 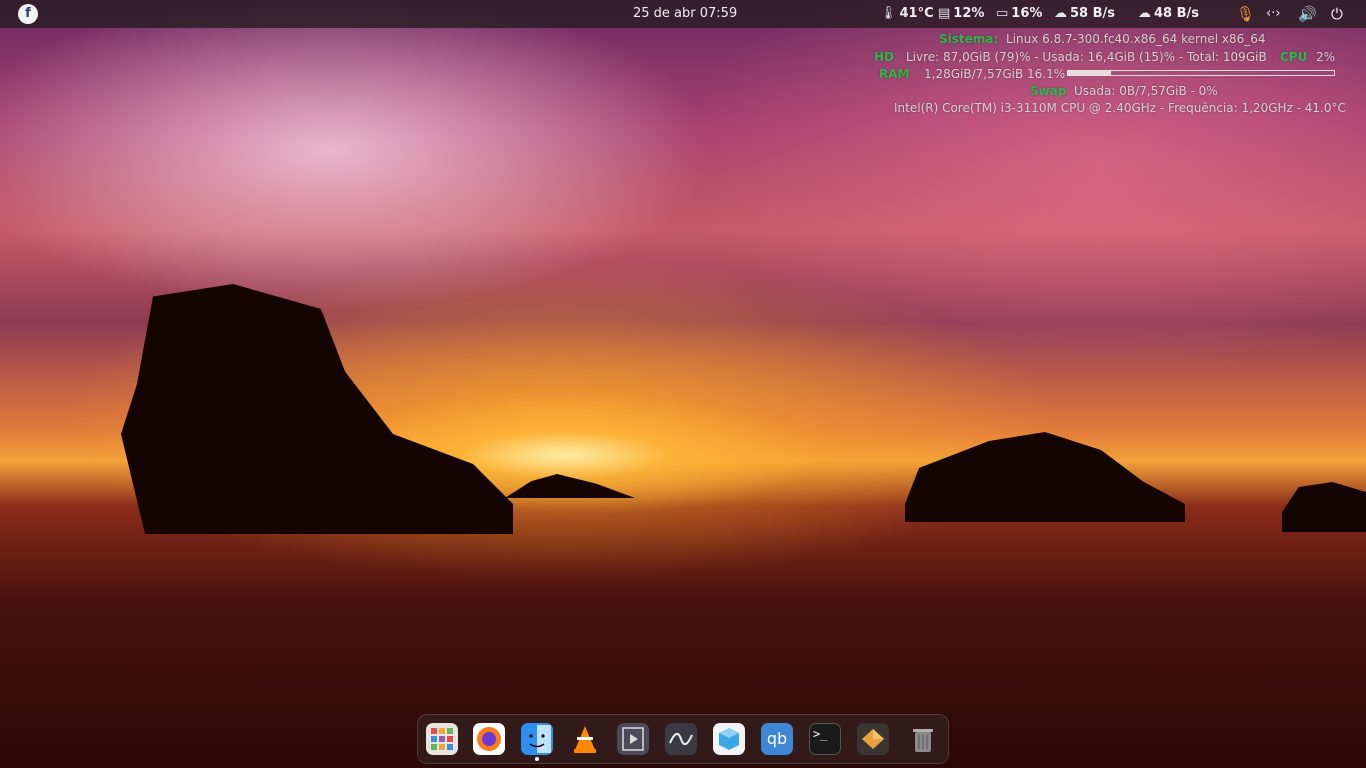 What do you see at coordinates (317, 409) in the screenshot?
I see `wallpaper-rock-left` at bounding box center [317, 409].